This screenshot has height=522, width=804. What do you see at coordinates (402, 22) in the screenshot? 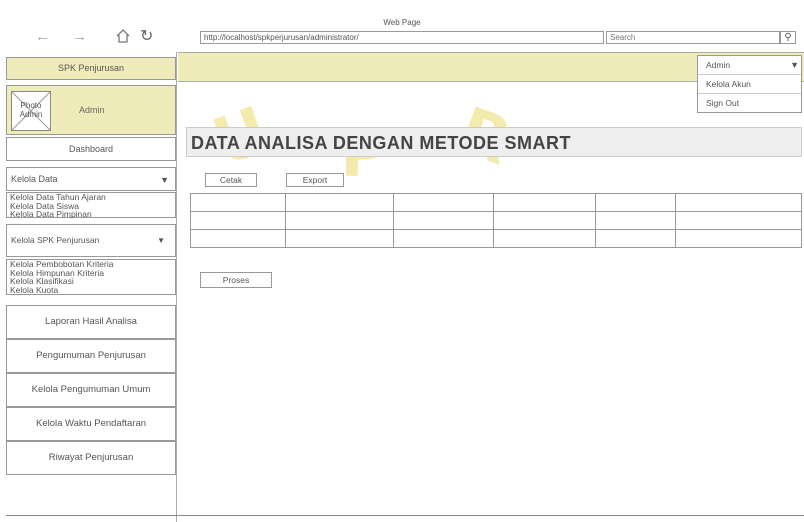
I see `window-title: Web Page` at bounding box center [402, 22].